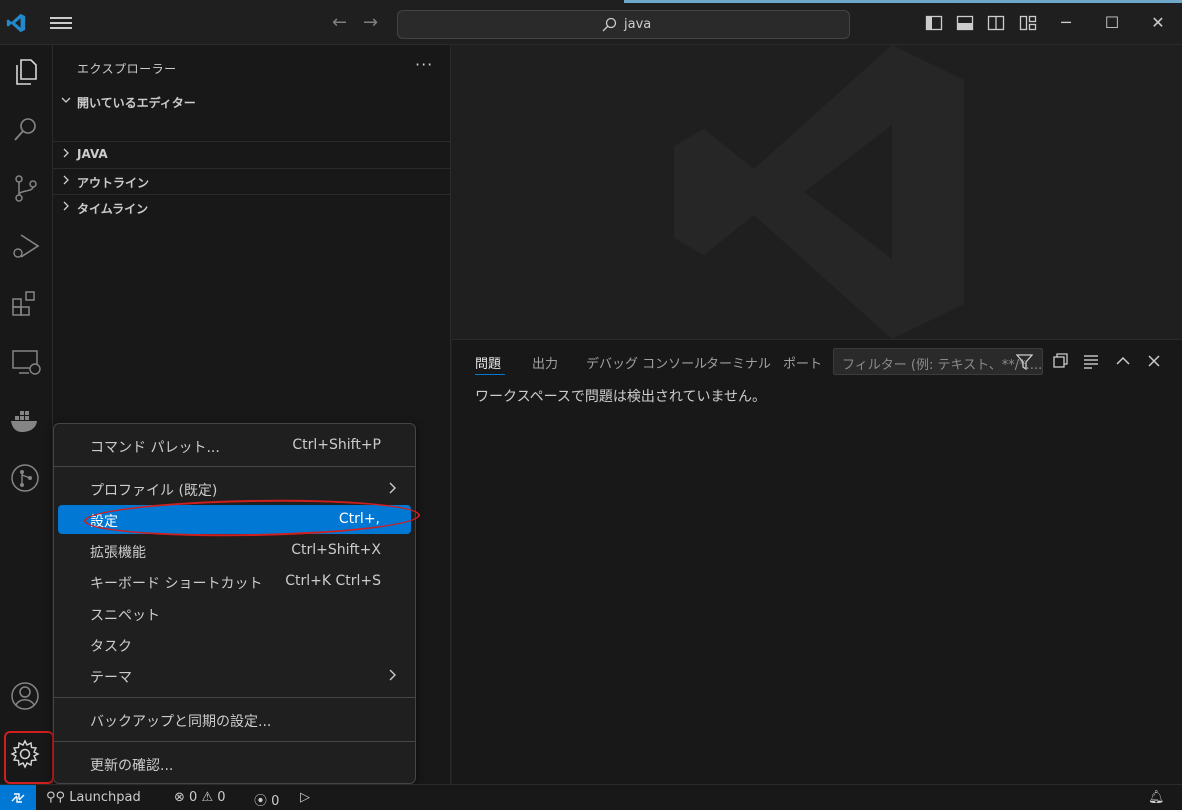  What do you see at coordinates (234, 550) in the screenshot?
I see `menu-item-extensions: 拡張機能 Ctrl+Shift+X` at bounding box center [234, 550].